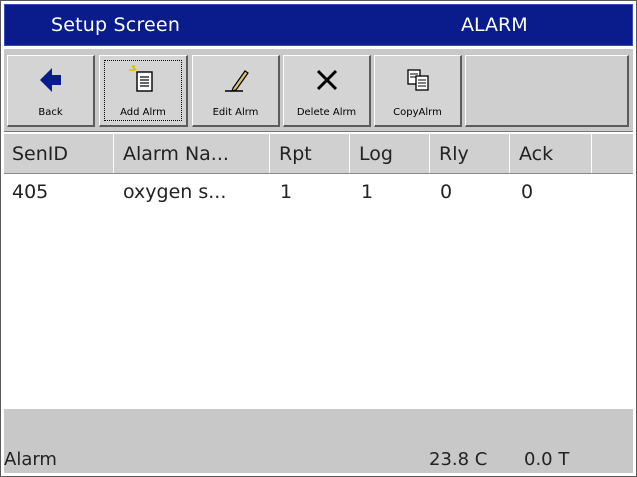 The image size is (637, 477). What do you see at coordinates (326, 112) in the screenshot?
I see `delete-alarm-label: Delete Alrm` at bounding box center [326, 112].